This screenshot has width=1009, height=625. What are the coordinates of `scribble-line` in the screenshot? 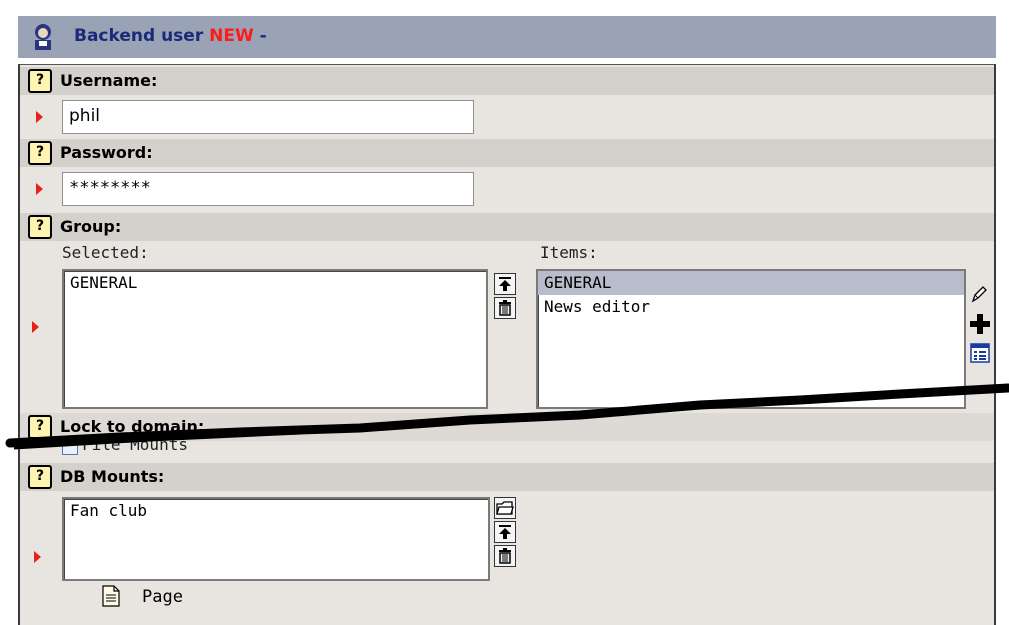 It's located at (507, 416).